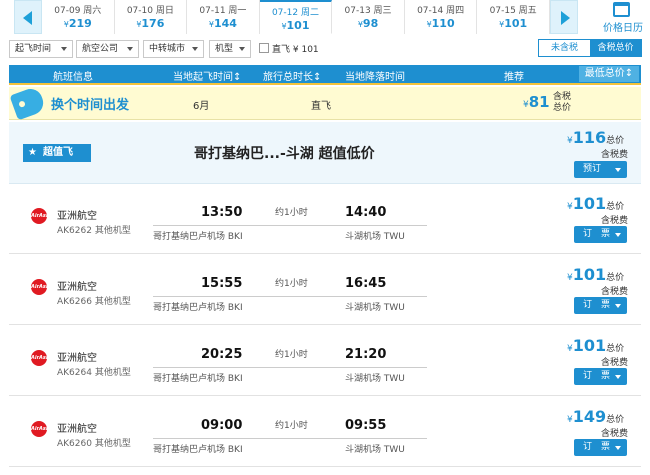 This screenshot has height=475, width=650. Describe the element at coordinates (600, 169) in the screenshot. I see `super-value-book-button: 预订` at that location.